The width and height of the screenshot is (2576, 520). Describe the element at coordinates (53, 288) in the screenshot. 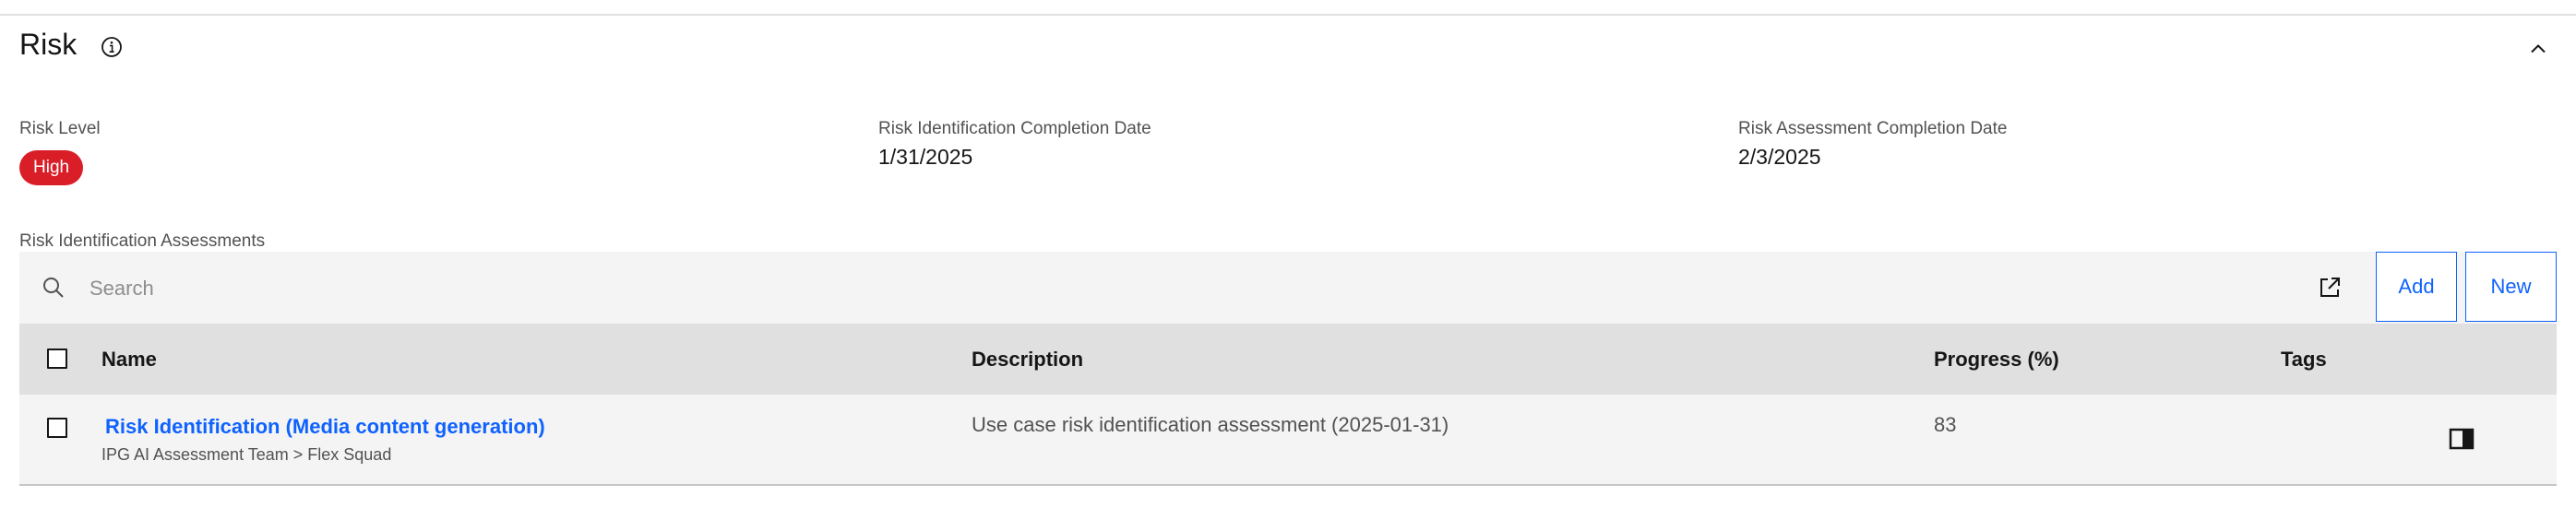

I see `search-icon` at that location.